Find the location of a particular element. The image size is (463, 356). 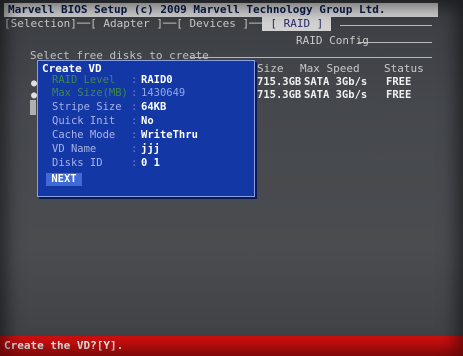

tab-adapter: [ Adapter ] is located at coordinates (126, 24).